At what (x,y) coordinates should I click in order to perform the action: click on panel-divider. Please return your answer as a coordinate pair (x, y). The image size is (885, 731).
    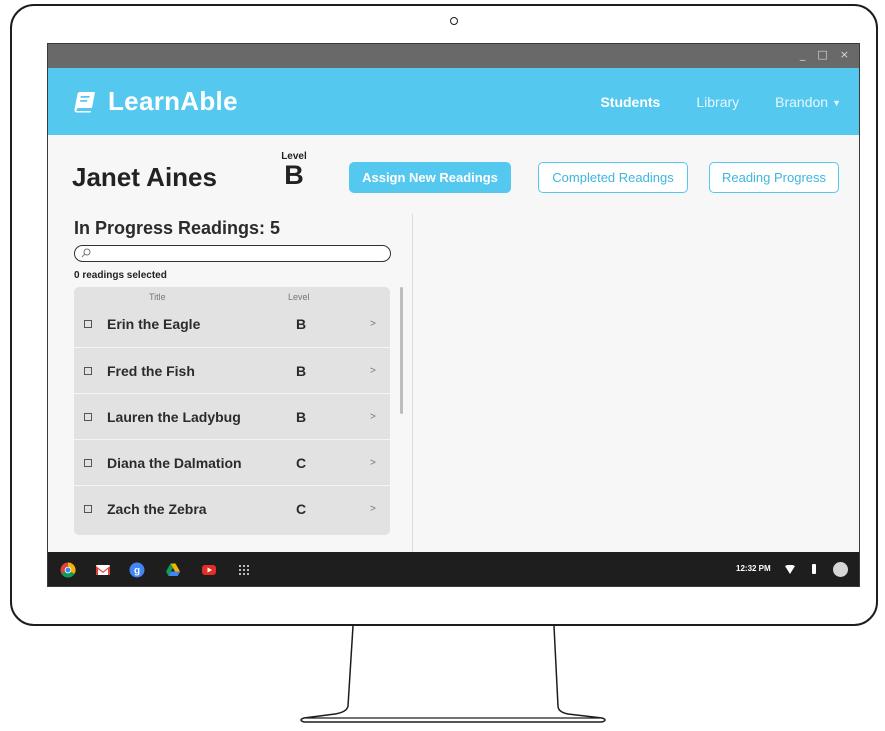
    Looking at the image, I should click on (412, 383).